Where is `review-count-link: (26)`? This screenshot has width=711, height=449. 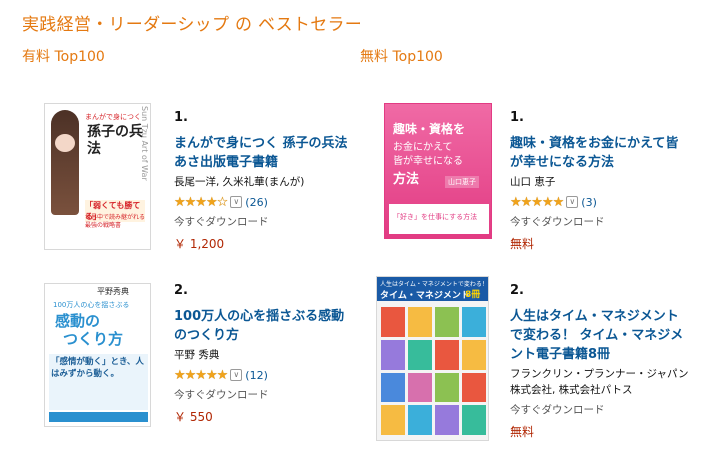 review-count-link: (26) is located at coordinates (256, 202).